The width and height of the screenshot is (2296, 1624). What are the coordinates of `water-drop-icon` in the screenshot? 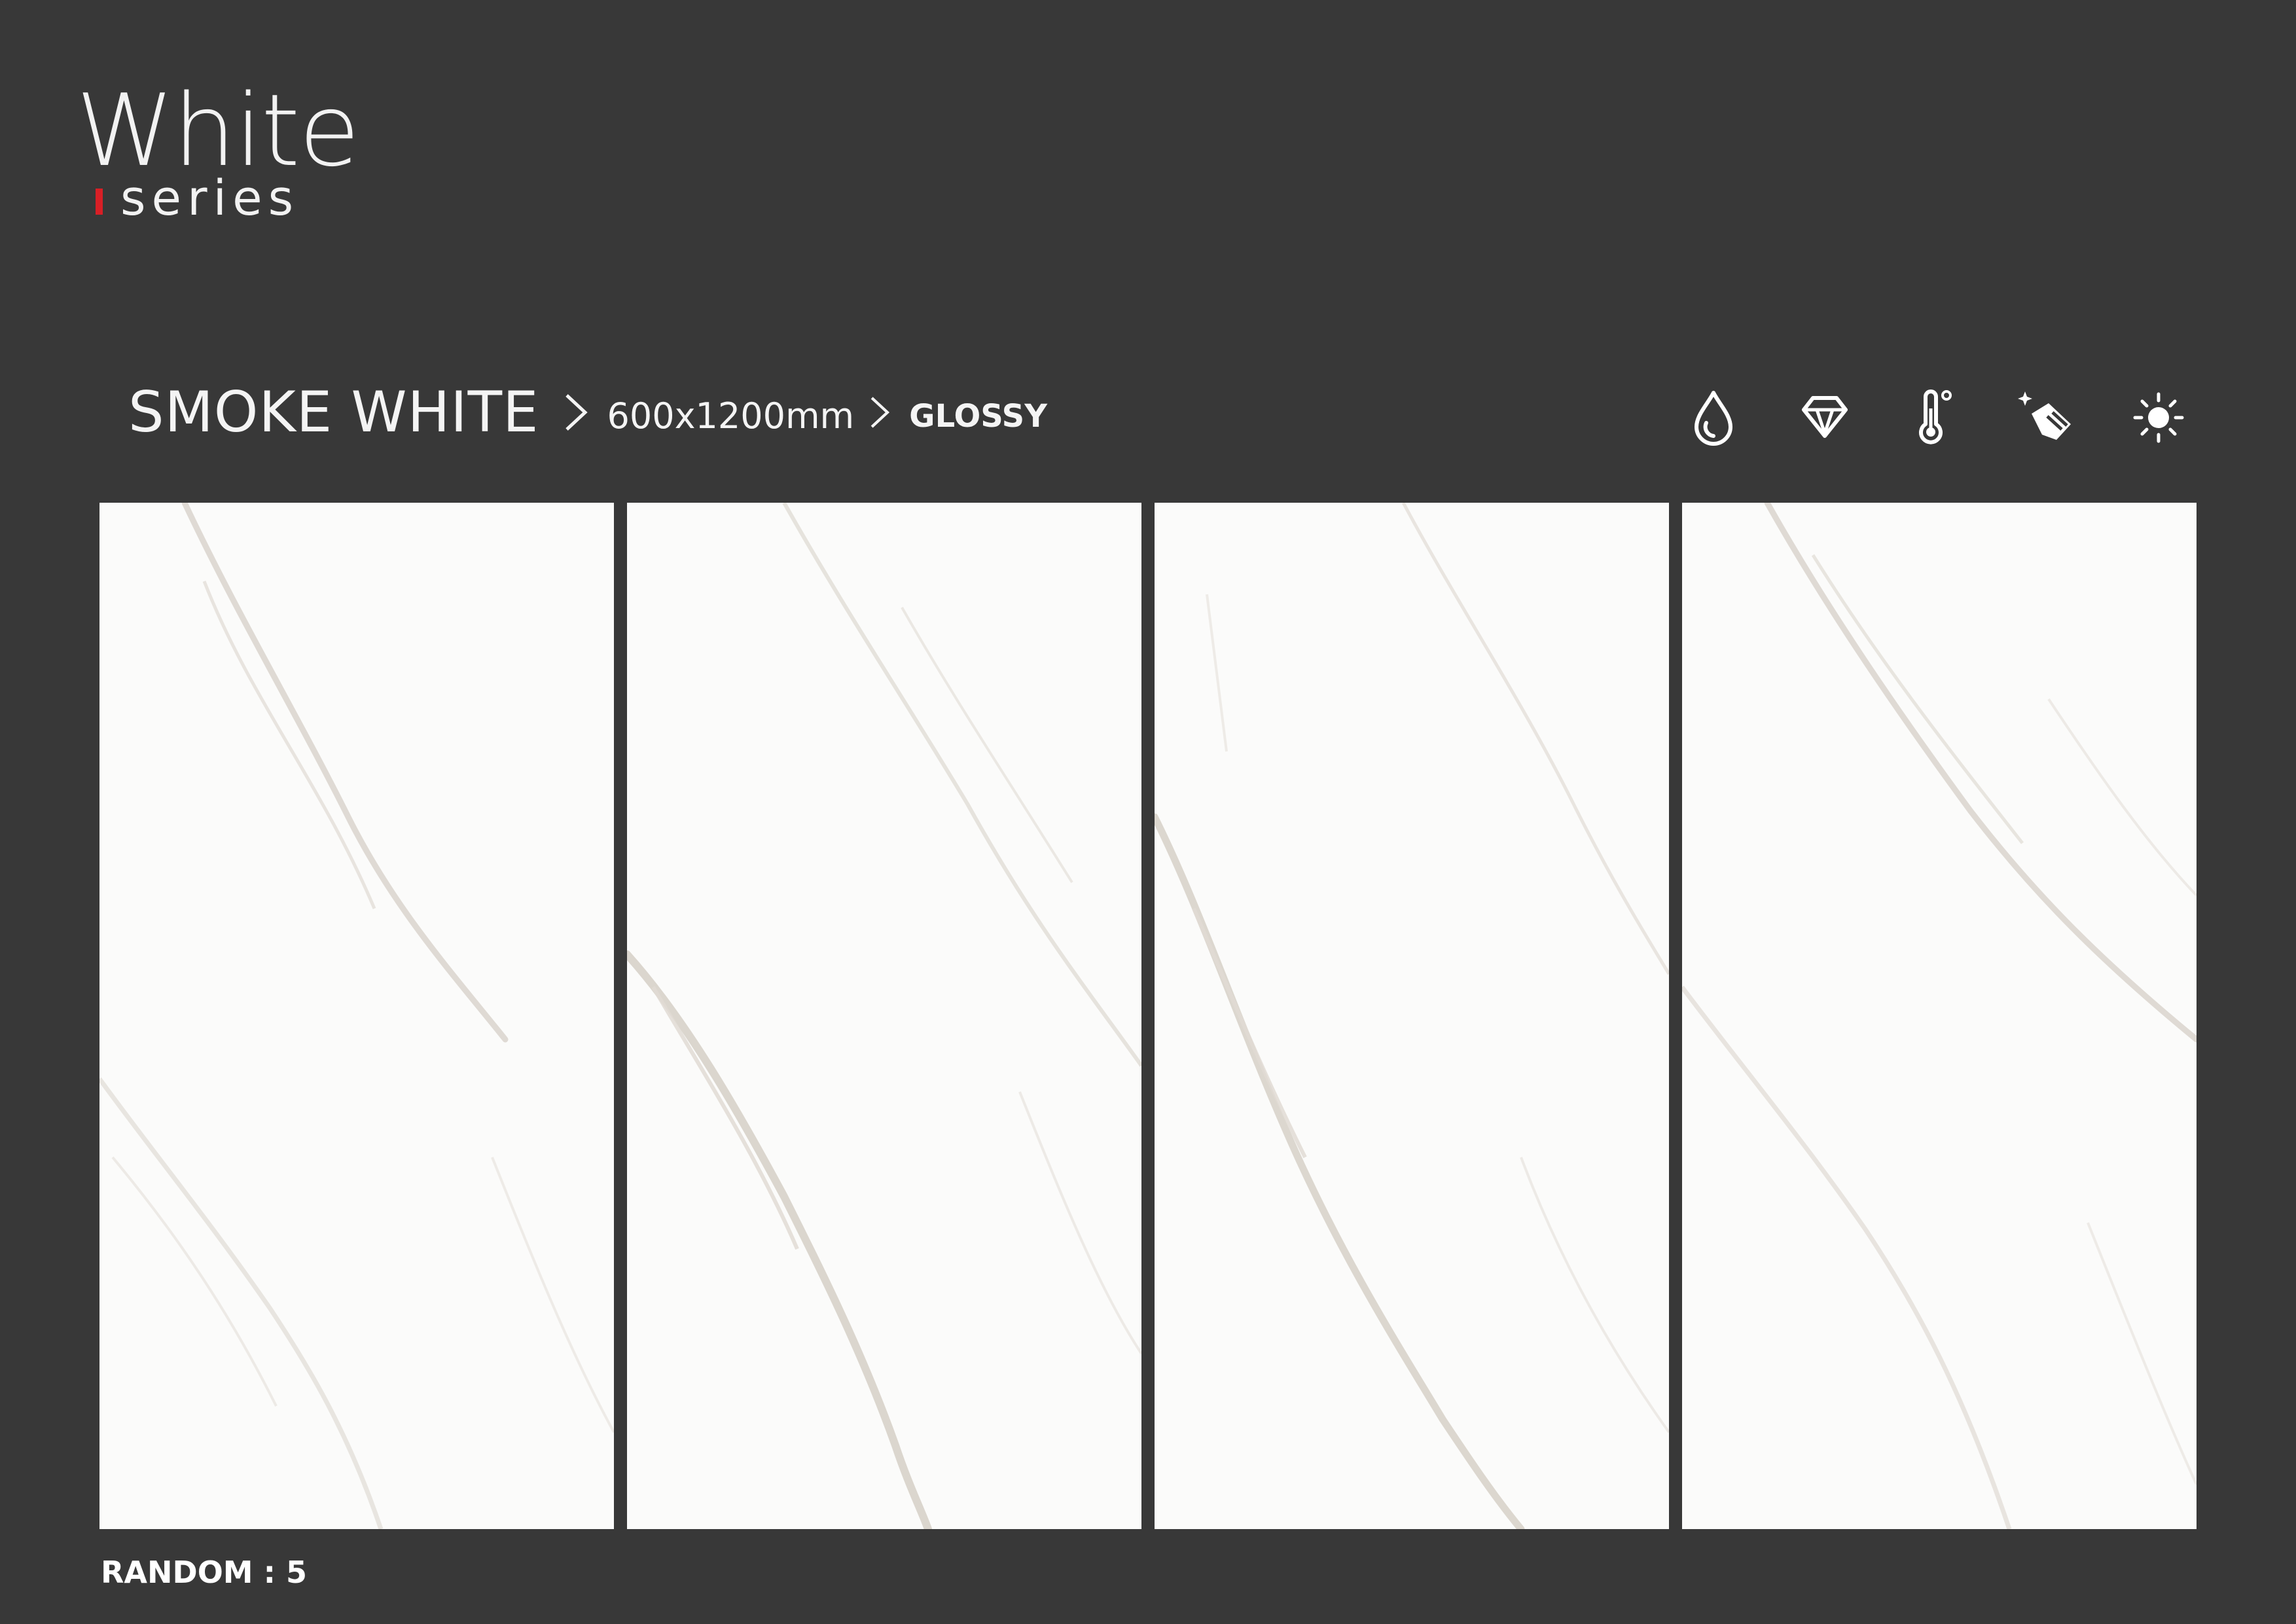 It's located at (1713, 417).